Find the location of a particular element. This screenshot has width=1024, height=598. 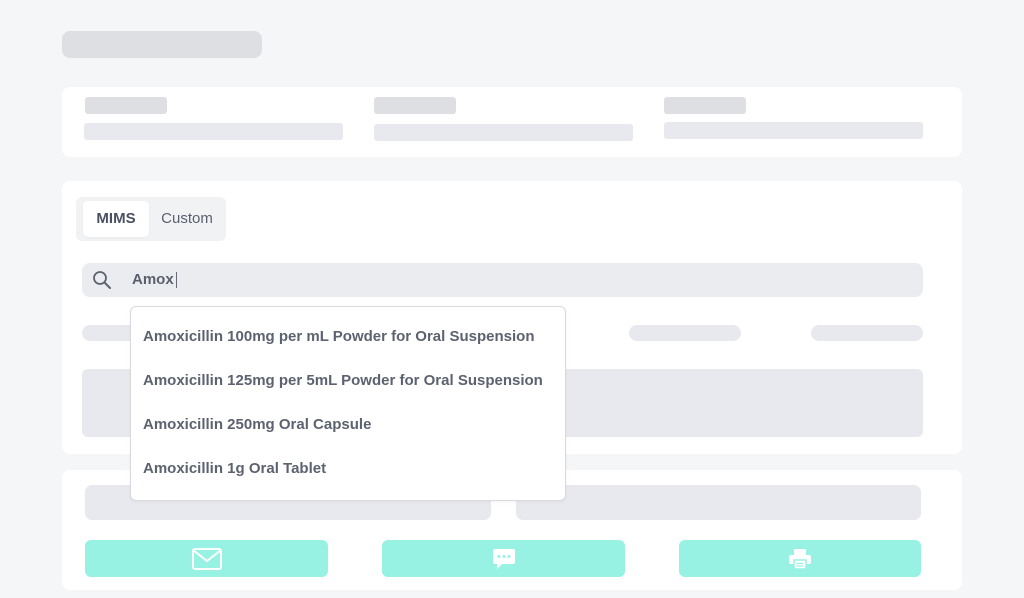

input-placeholder is located at coordinates (718, 502).